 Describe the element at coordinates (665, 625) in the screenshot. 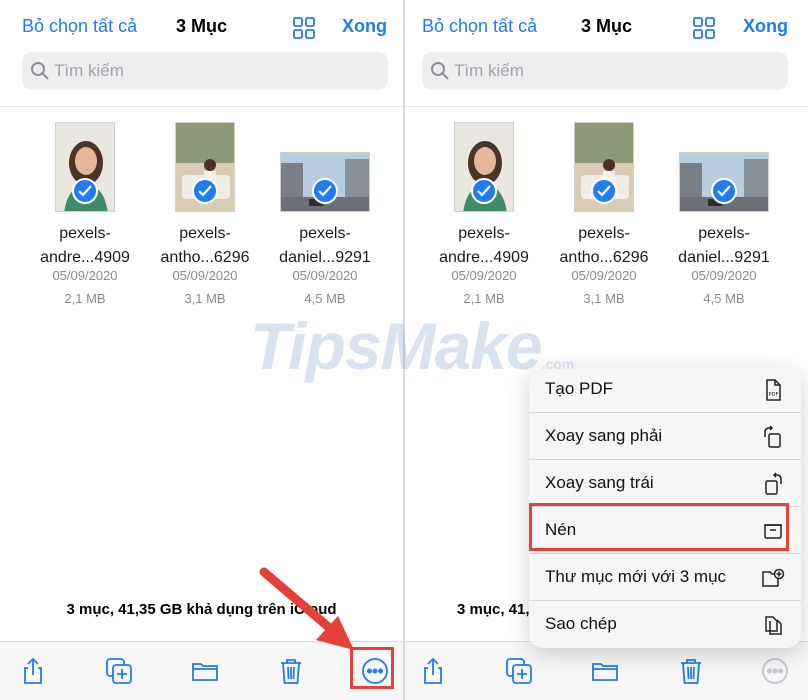

I see `menu-item-copy: Sao chép` at that location.